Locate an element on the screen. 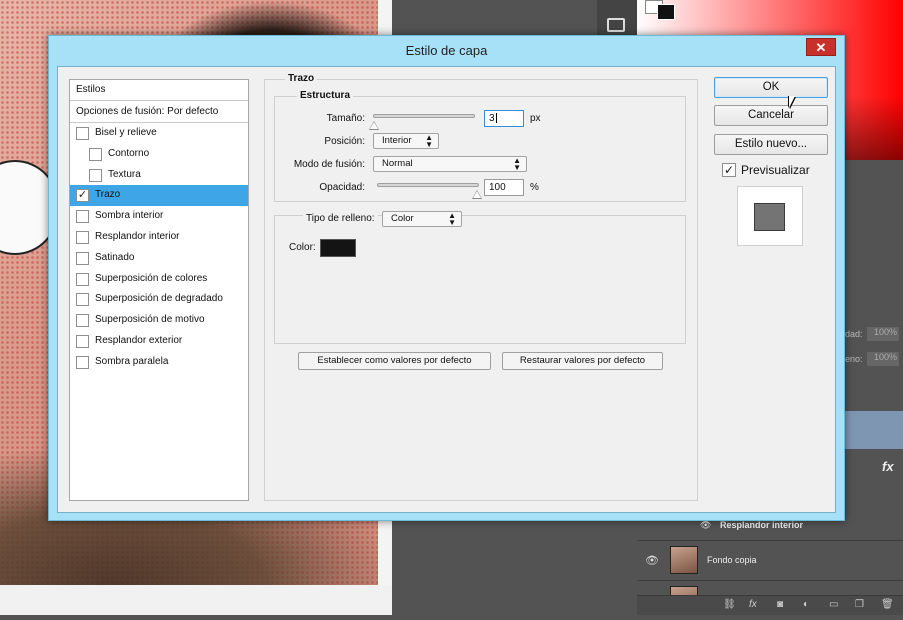 This screenshot has height=620, width=903. style-item-label: Sombra paralela is located at coordinates (132, 361).